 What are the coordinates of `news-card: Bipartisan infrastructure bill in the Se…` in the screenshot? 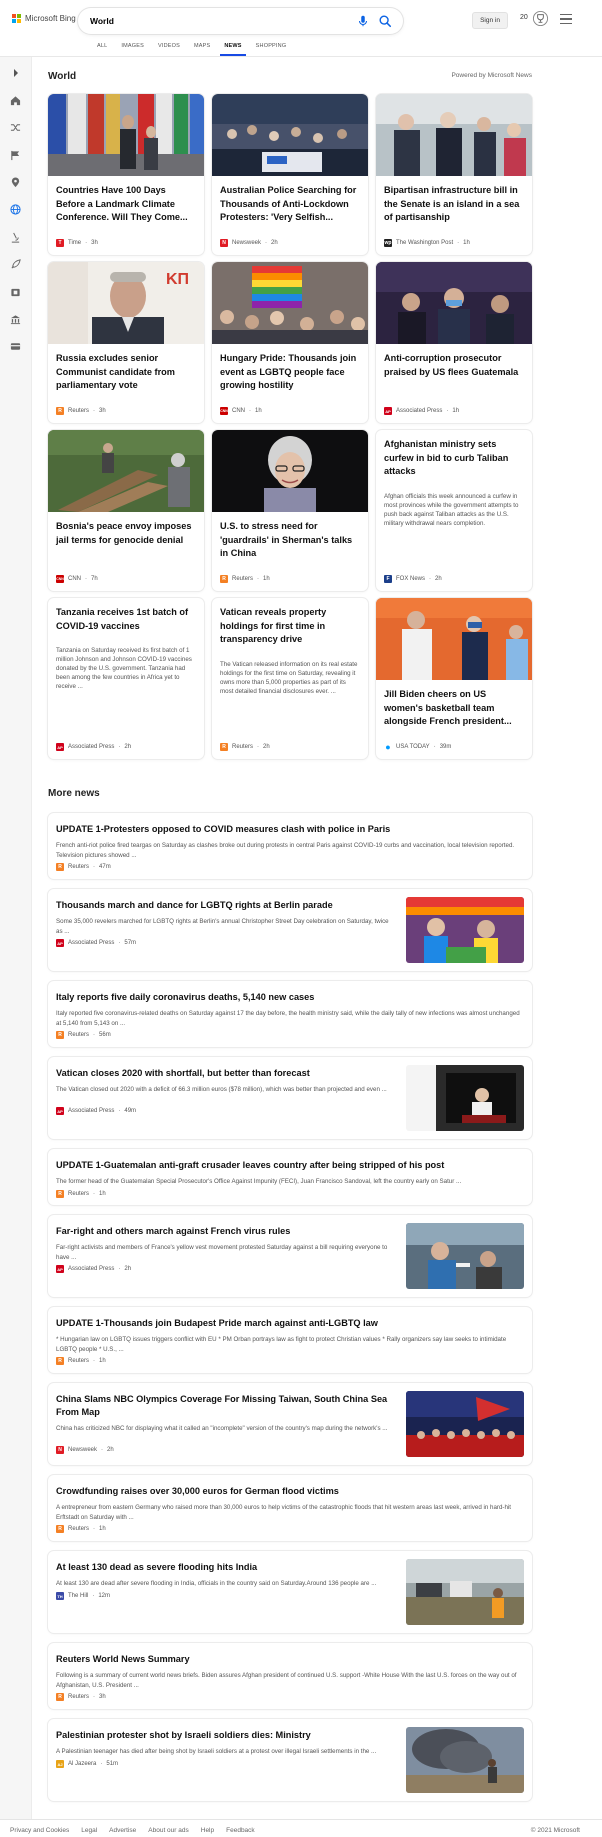 It's located at (454, 174).